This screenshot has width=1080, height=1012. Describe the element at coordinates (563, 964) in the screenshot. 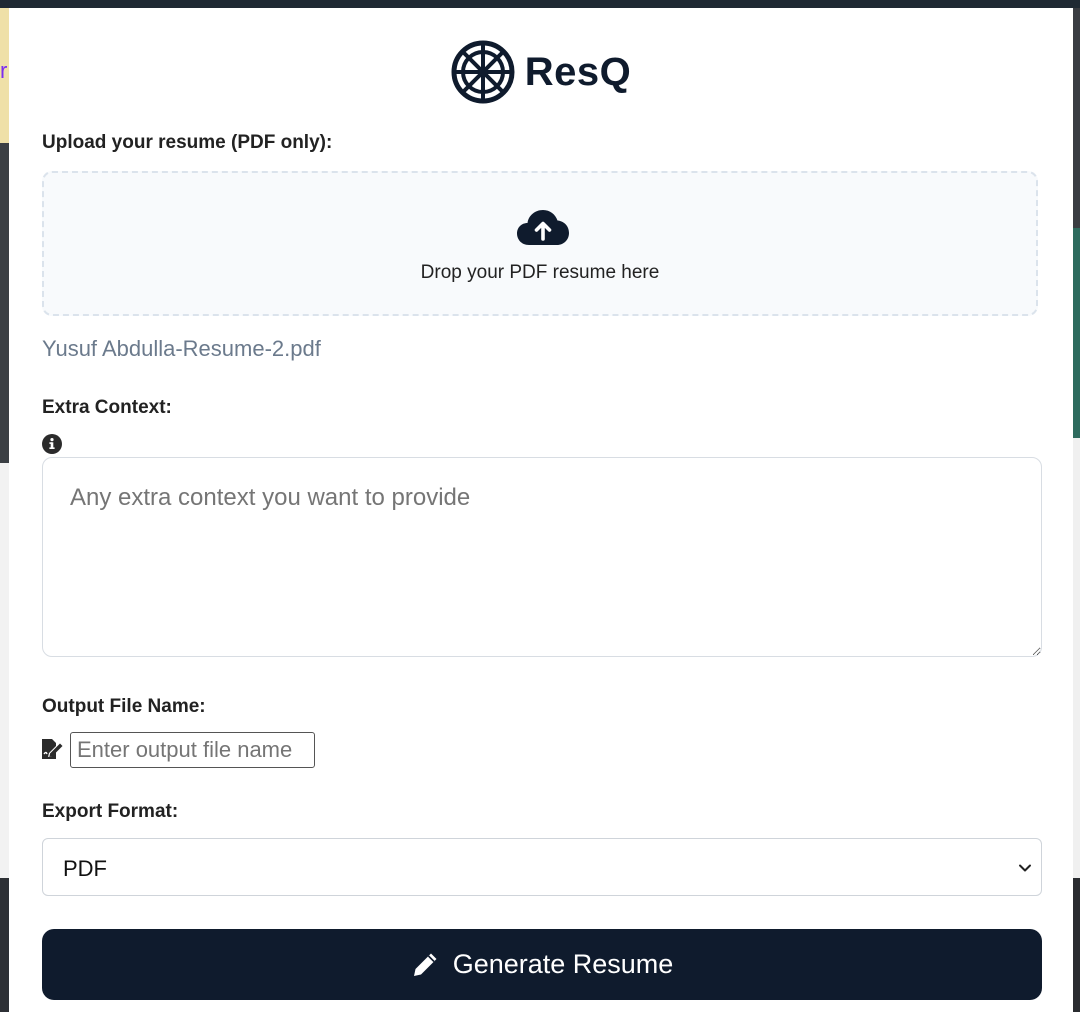

I see `generate-button-label: Generate Resume` at that location.